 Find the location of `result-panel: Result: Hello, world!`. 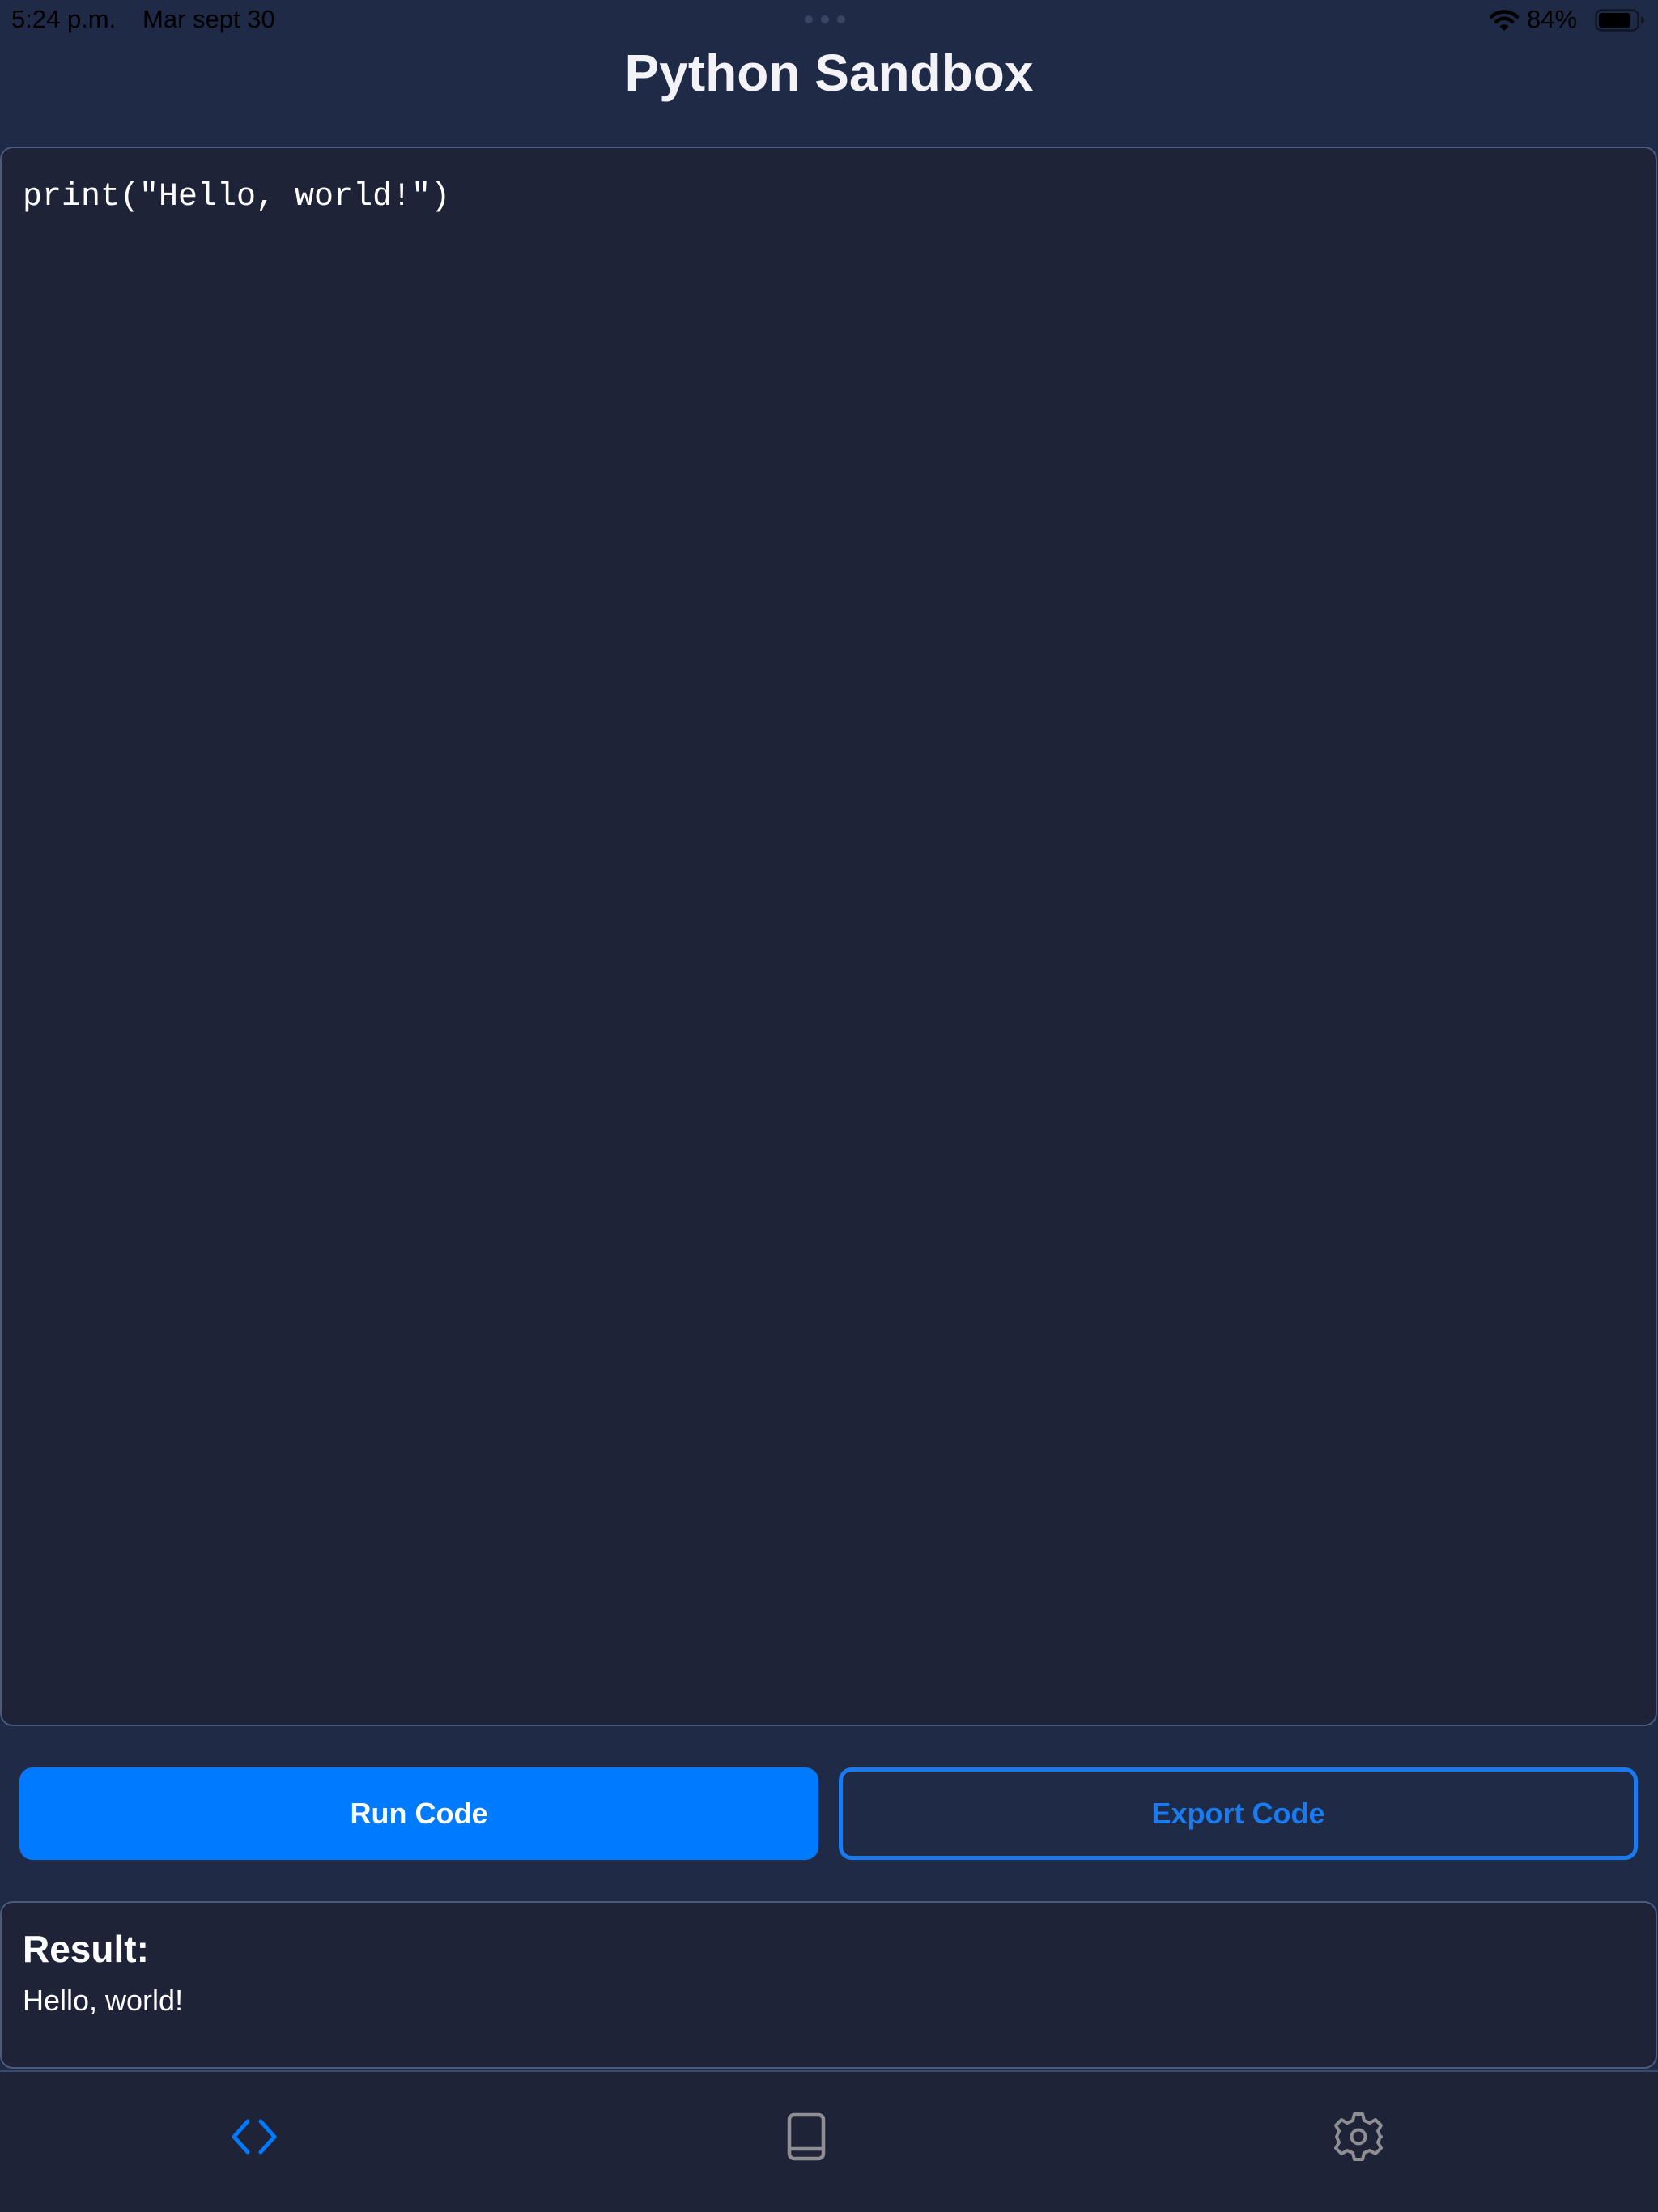

result-panel: Result: Hello, world! is located at coordinates (828, 1985).